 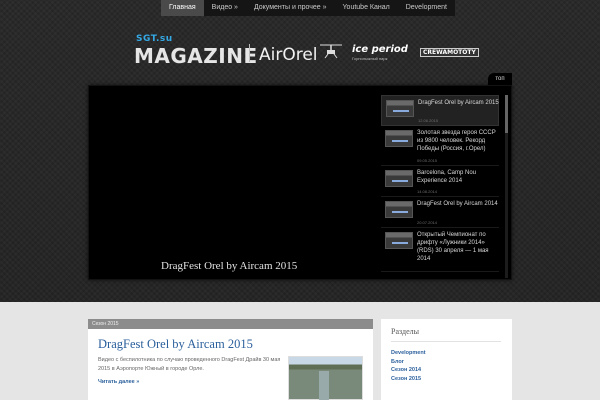 I want to click on scrollbar-thumb, so click(x=506, y=114).